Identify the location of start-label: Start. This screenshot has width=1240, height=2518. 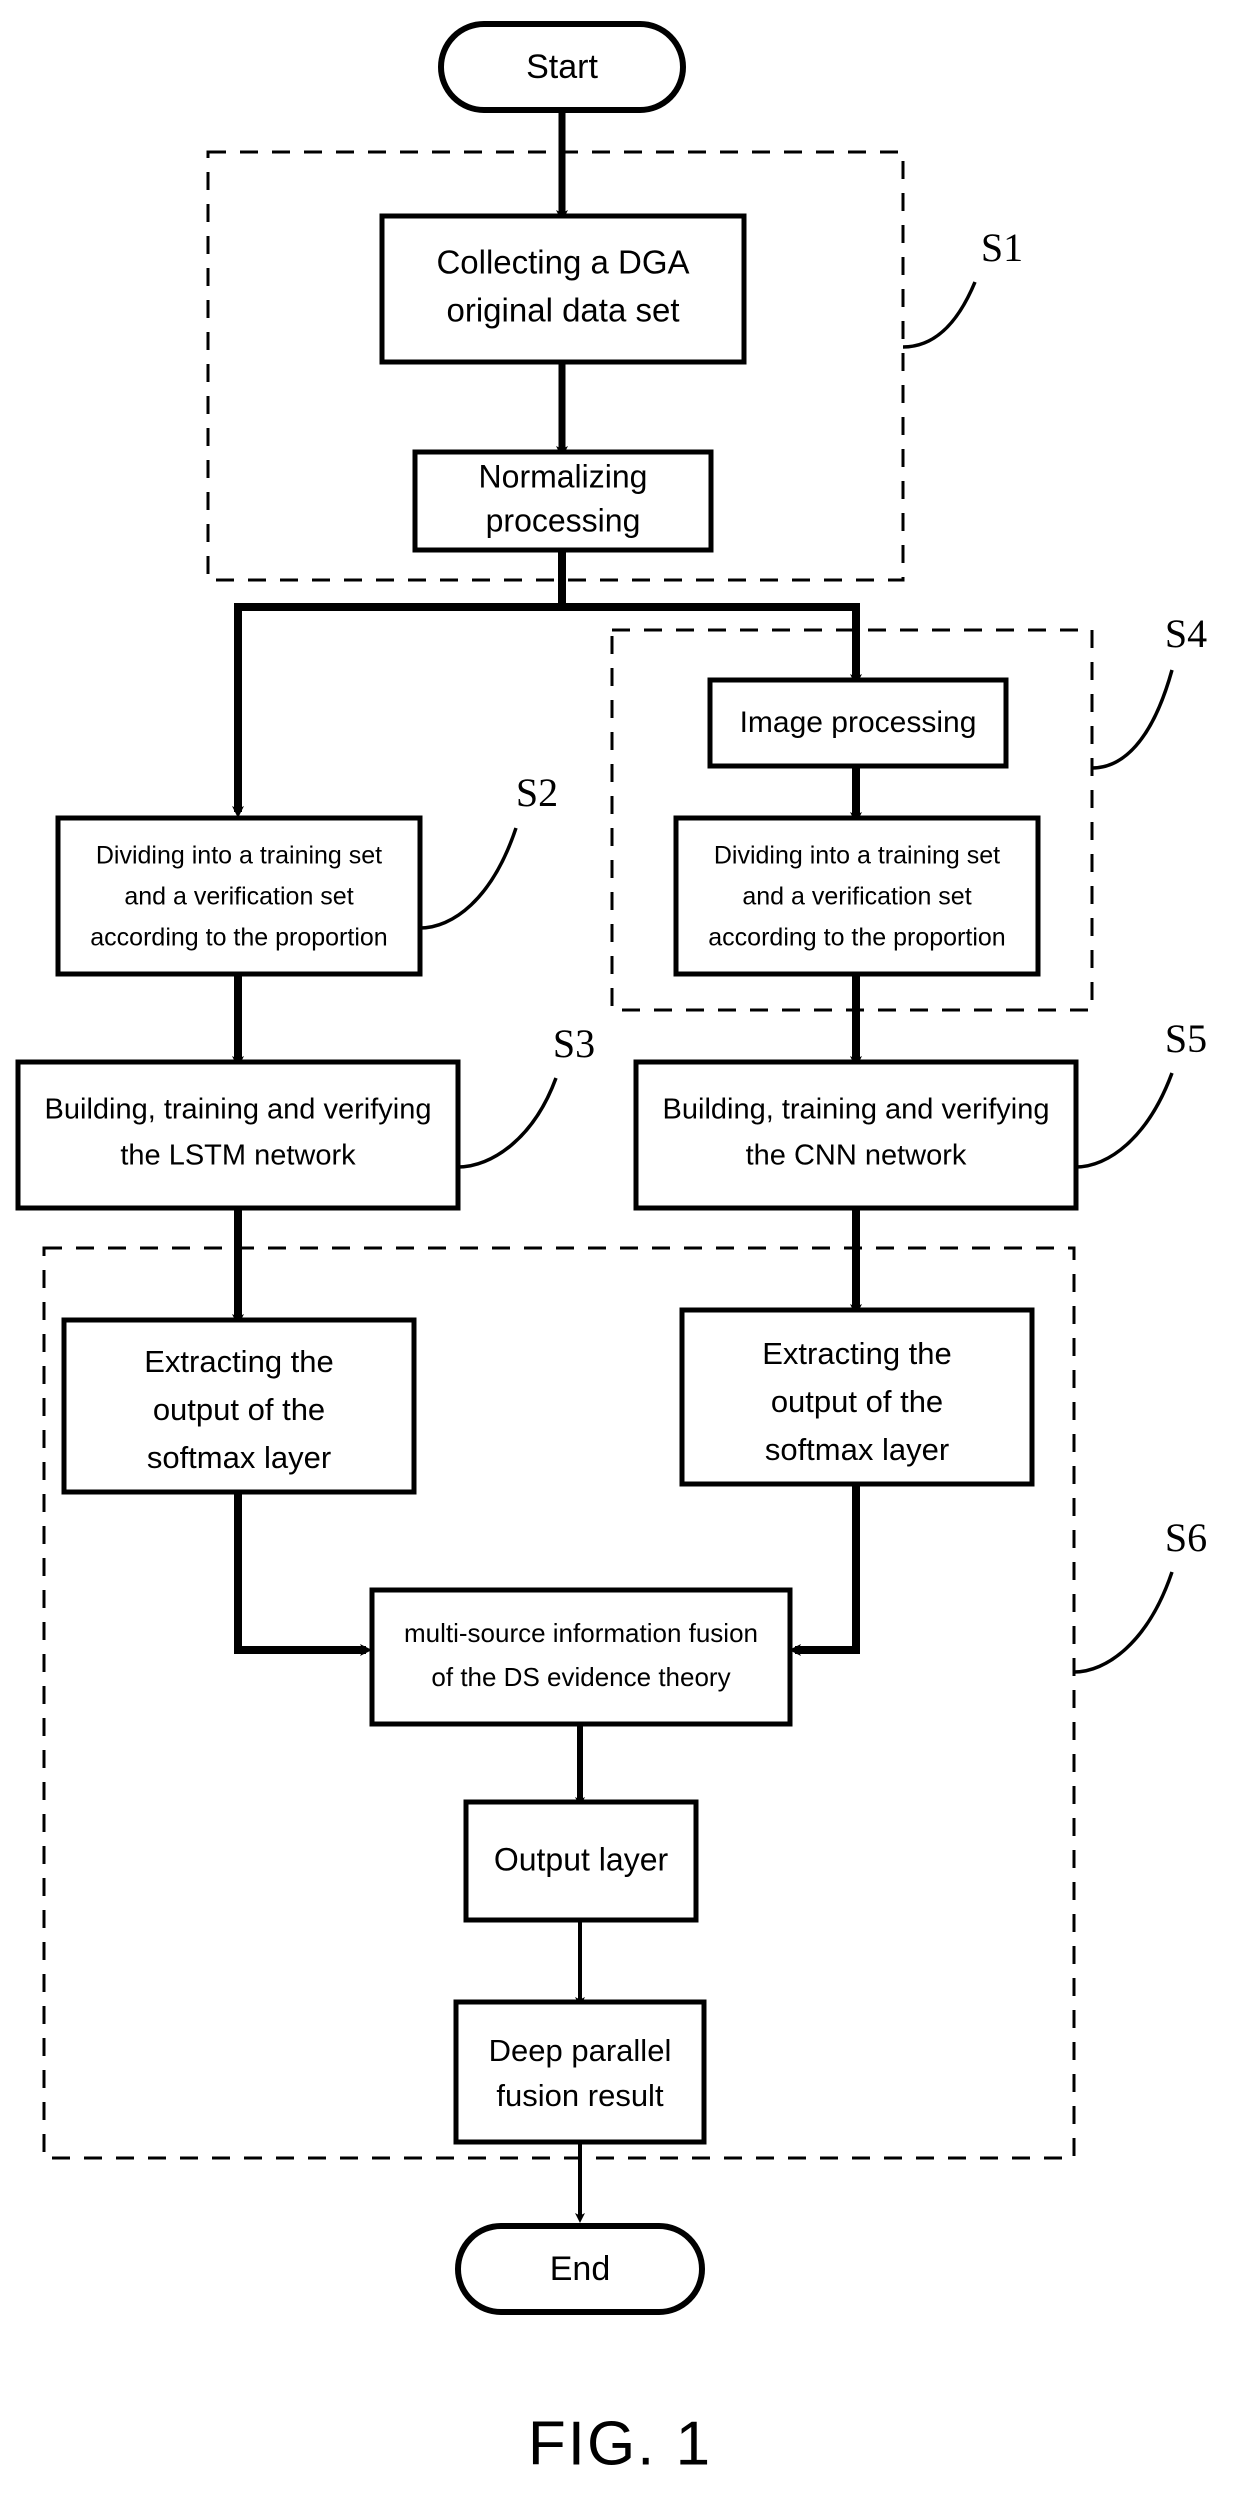
(562, 67).